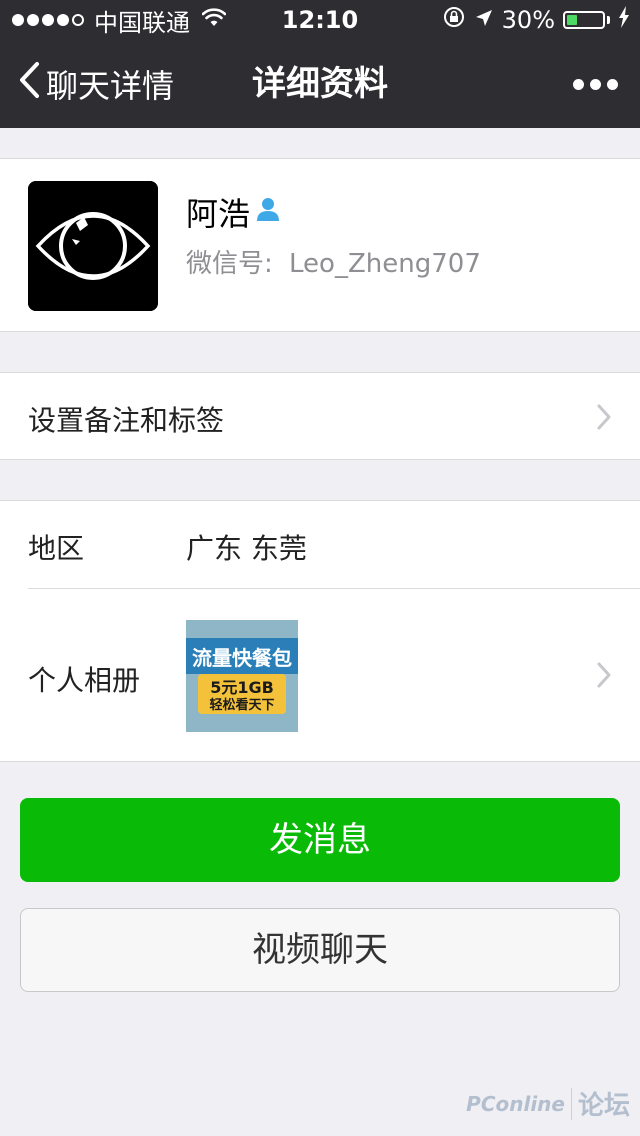 This screenshot has width=640, height=1136. I want to click on wechat-id-label: 微信号:, so click(229, 264).